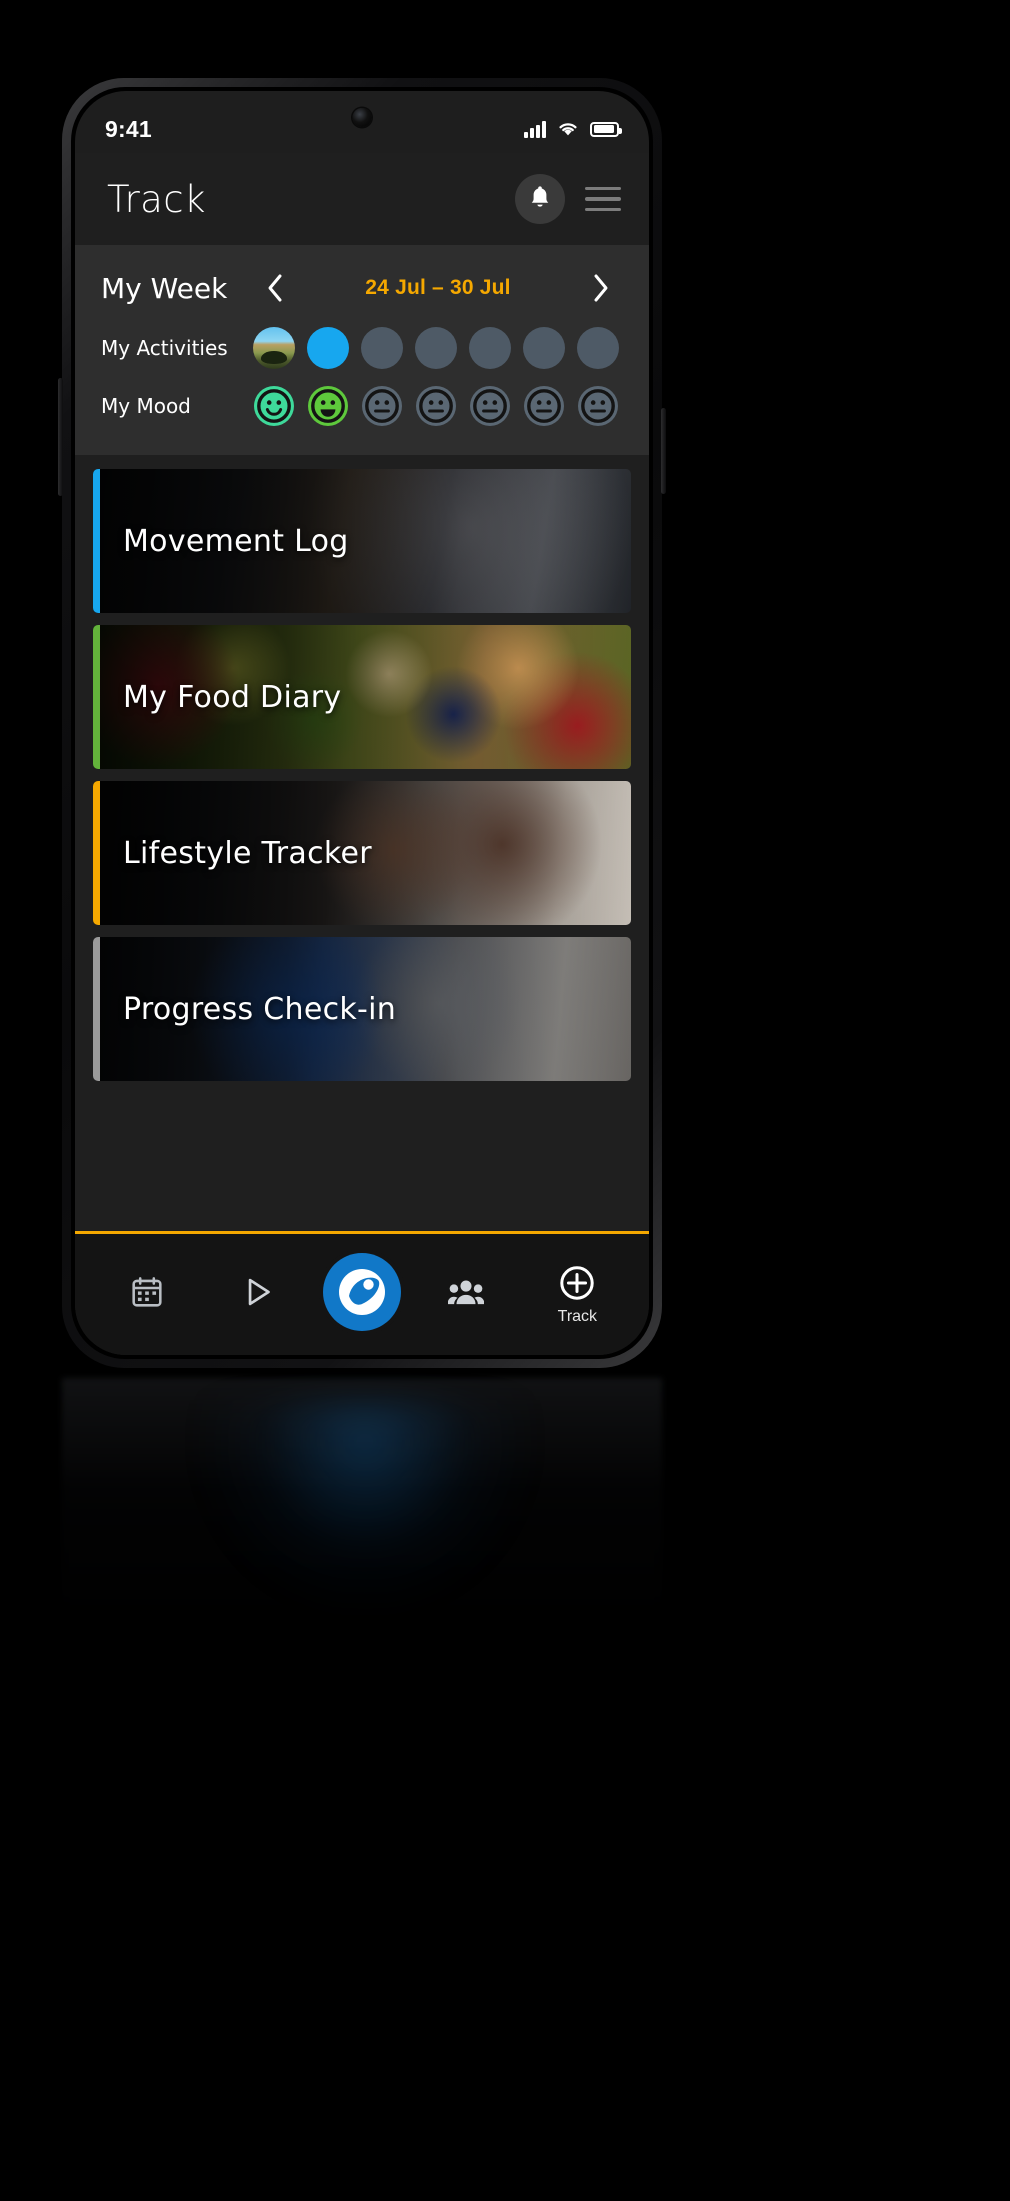 The width and height of the screenshot is (1010, 2201). I want to click on tracker-card: Progress Check-in, so click(362, 1009).